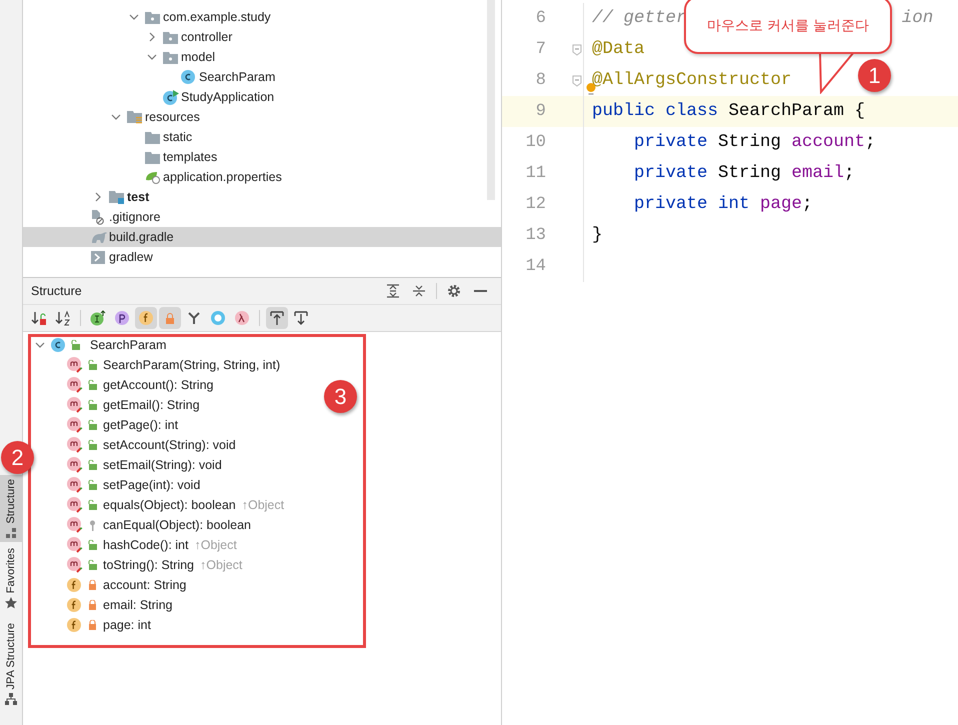  I want to click on project-tree-item: templates, so click(262, 157).